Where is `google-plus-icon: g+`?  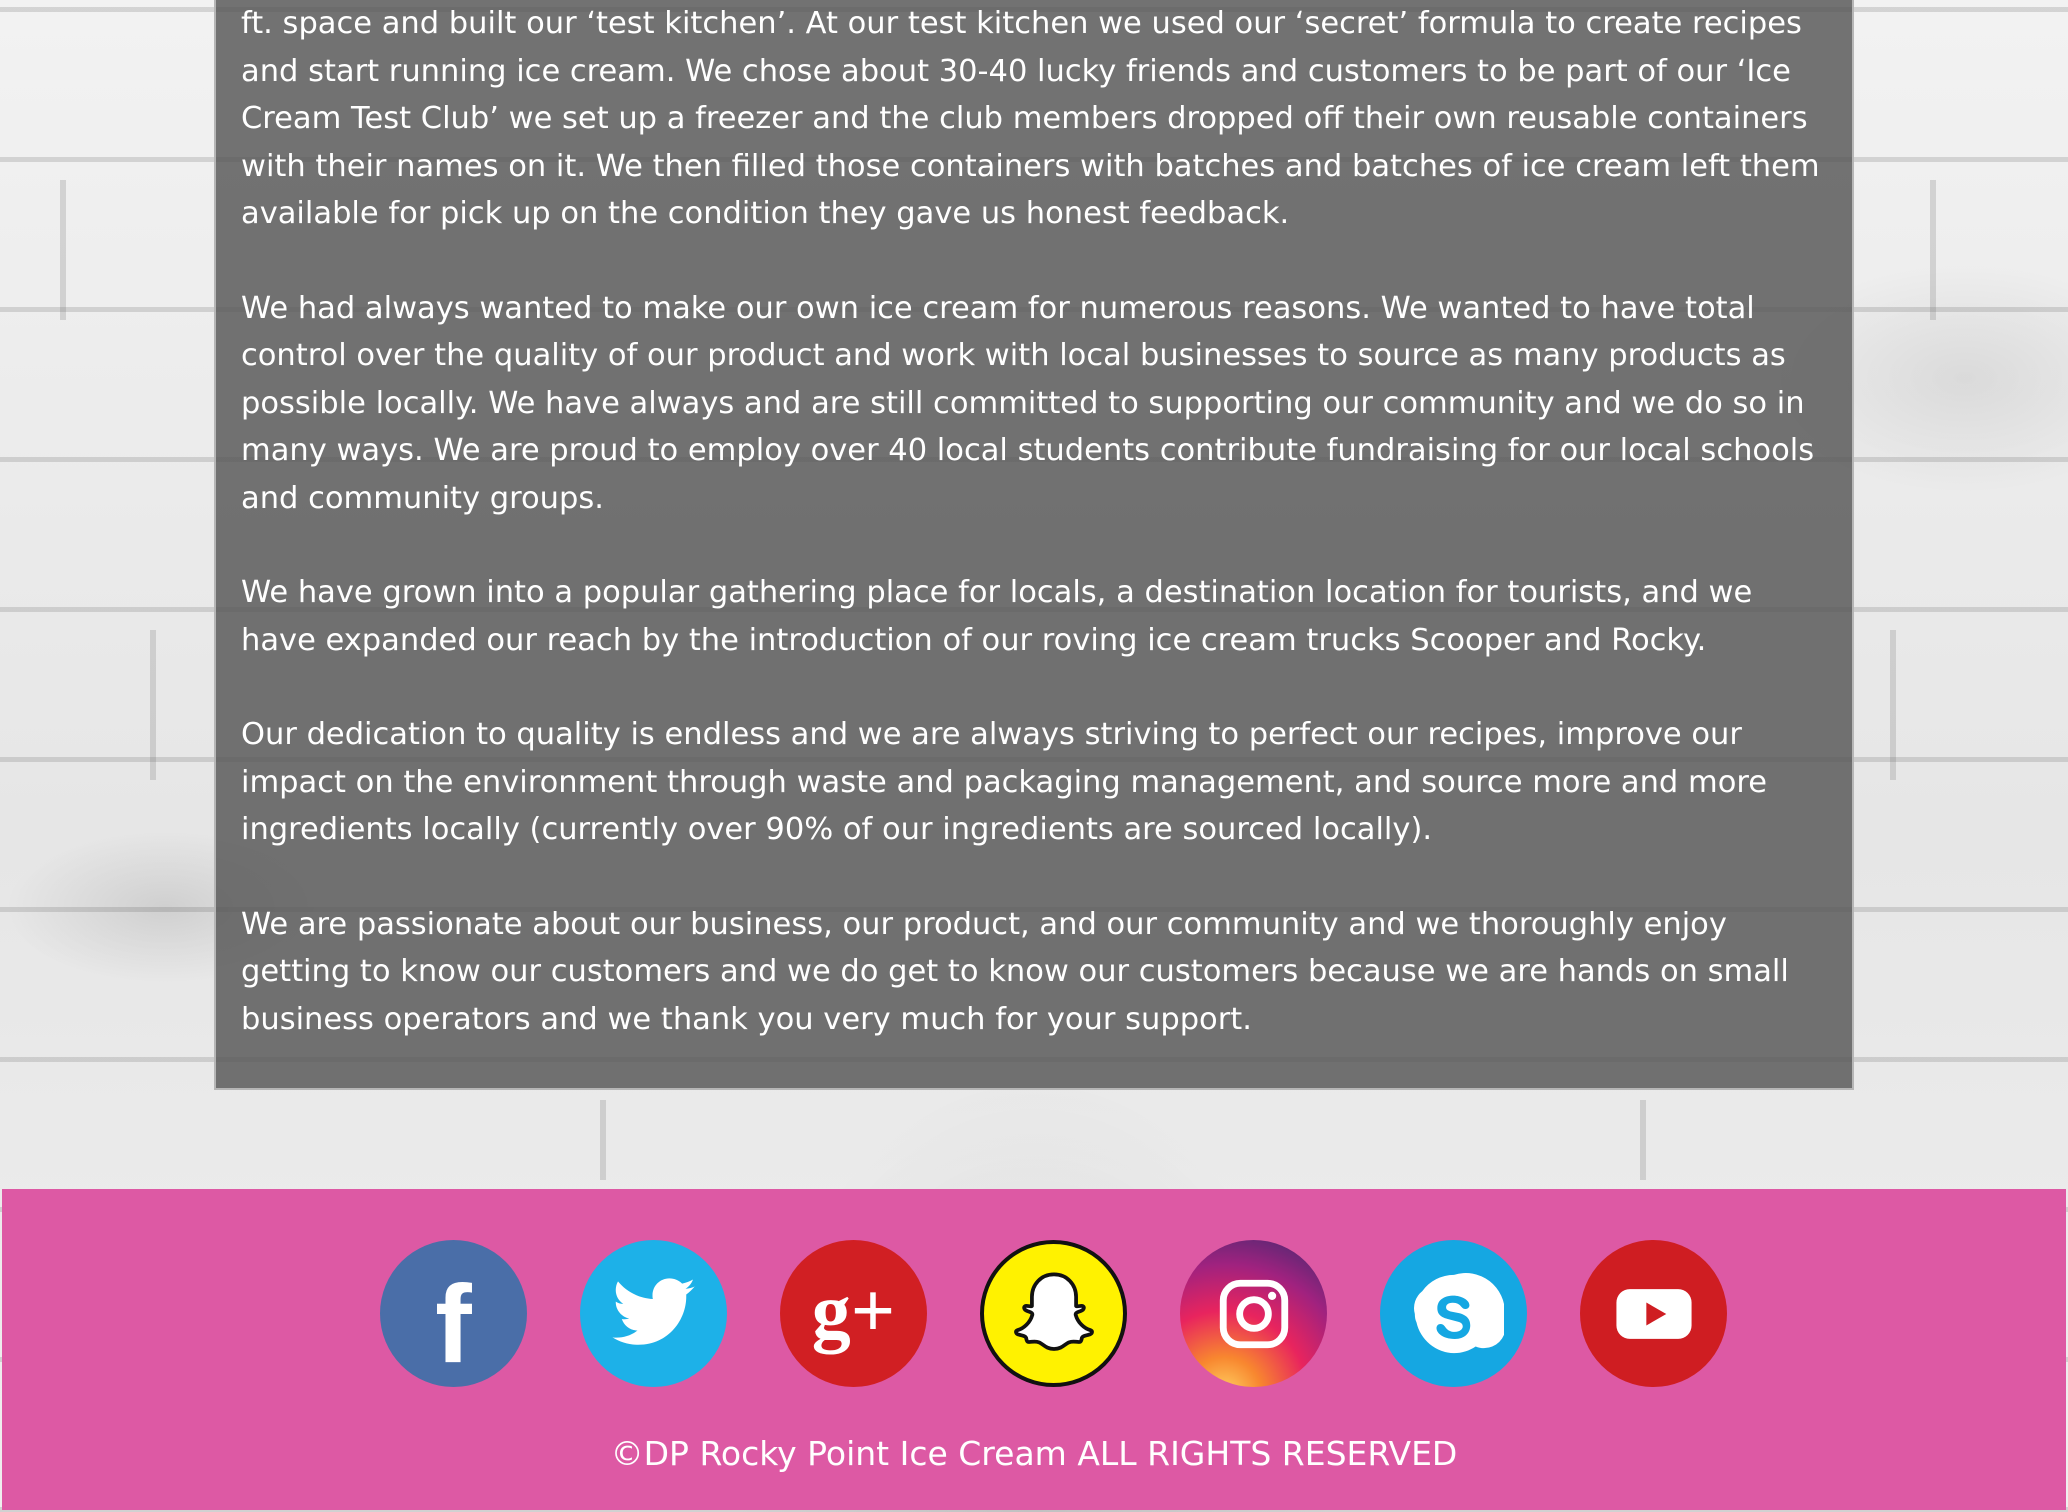 google-plus-icon: g+ is located at coordinates (853, 1313).